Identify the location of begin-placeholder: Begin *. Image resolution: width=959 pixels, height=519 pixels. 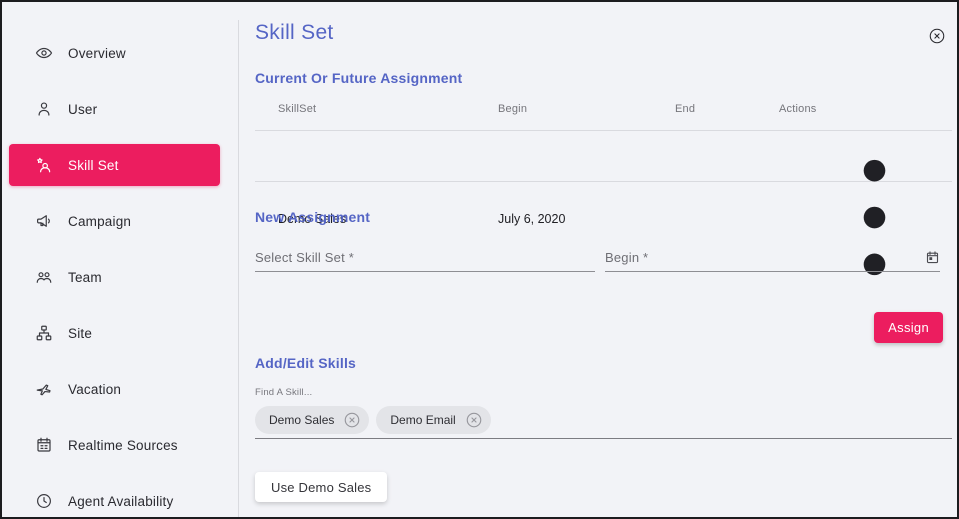
(627, 257).